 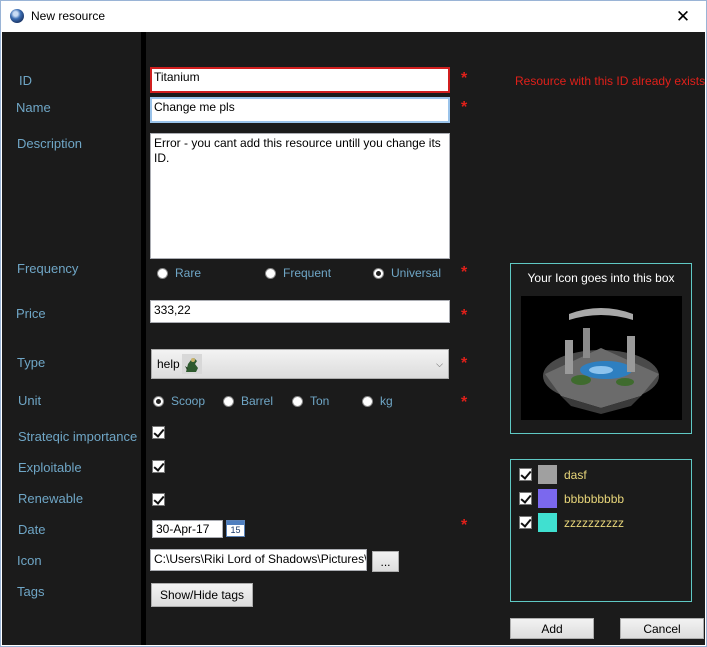 I want to click on unit-ton-radio: Ton, so click(x=310, y=401).